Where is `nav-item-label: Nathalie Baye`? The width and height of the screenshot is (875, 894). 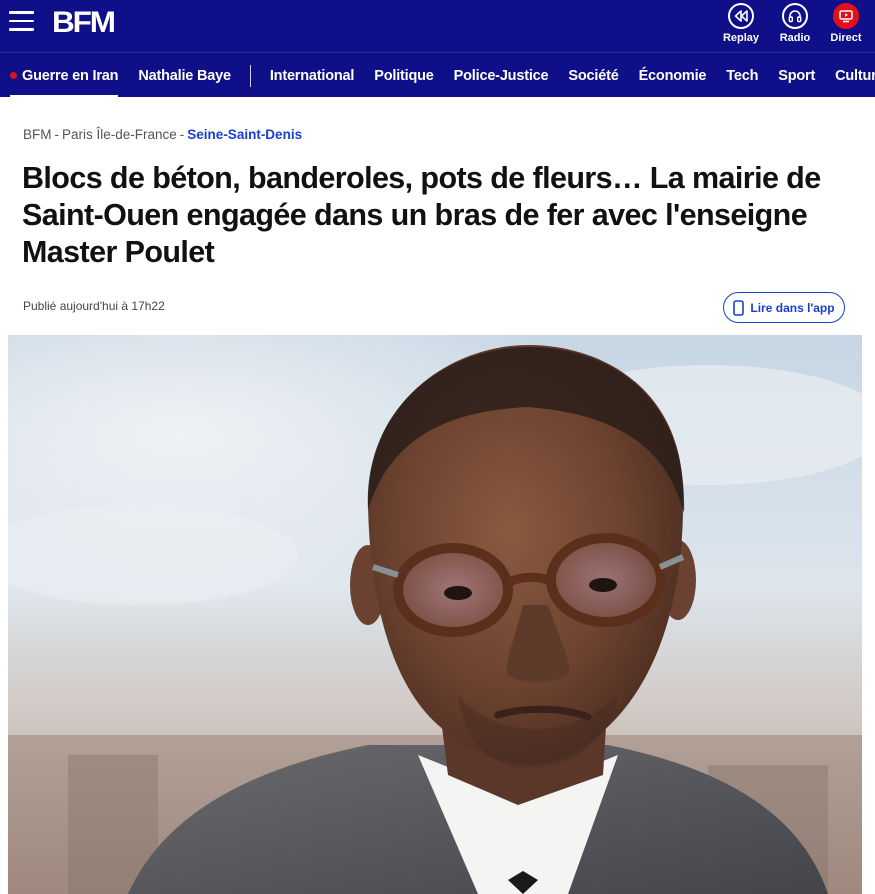
nav-item-label: Nathalie Baye is located at coordinates (184, 75).